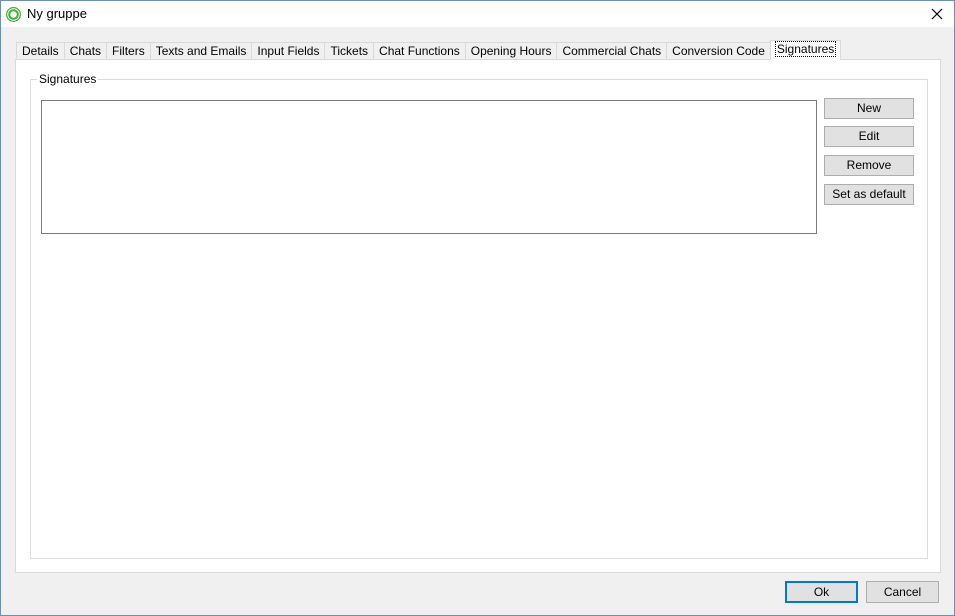 This screenshot has width=955, height=616. What do you see at coordinates (902, 592) in the screenshot?
I see `cancel-button: Cancel` at bounding box center [902, 592].